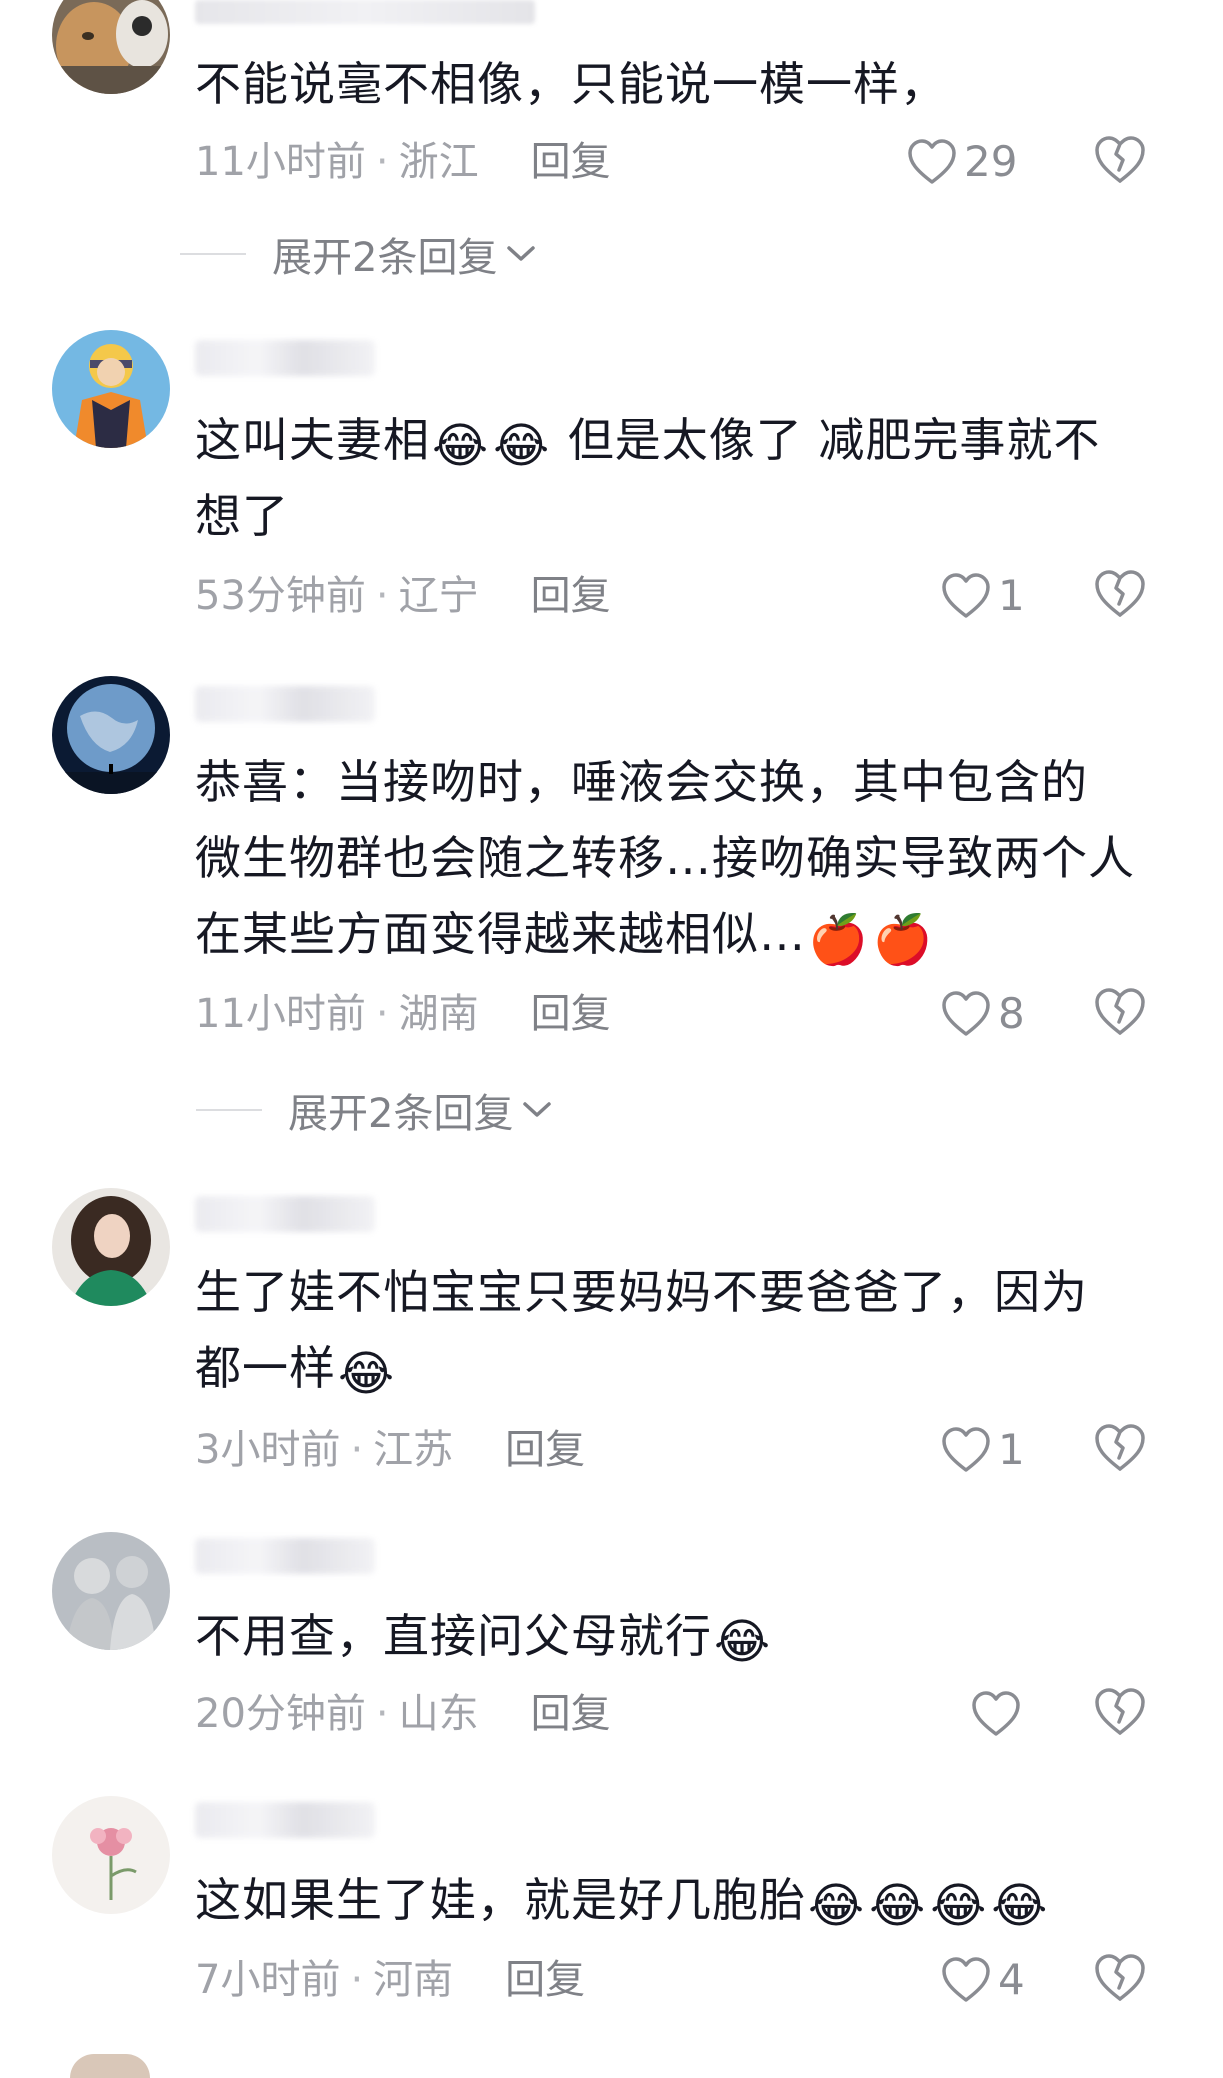 This screenshot has height=2078, width=1223. Describe the element at coordinates (280, 596) in the screenshot. I see `comment-time: 53分钟前` at that location.